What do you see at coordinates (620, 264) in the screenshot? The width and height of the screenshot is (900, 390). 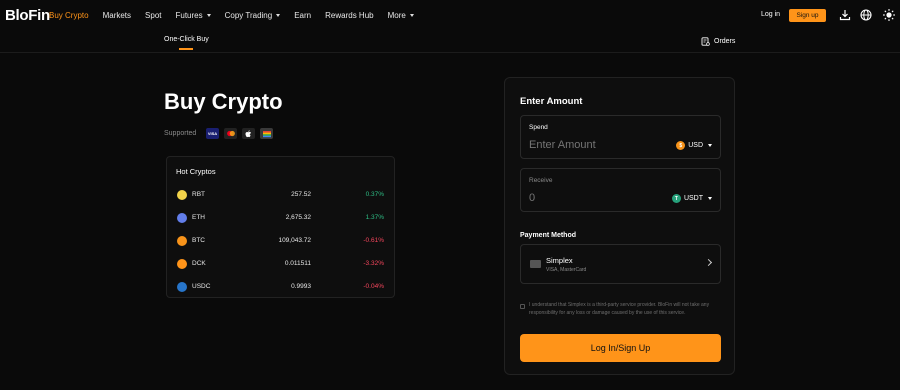 I see `payment-method-select: Simplex VISA, MasterCard` at bounding box center [620, 264].